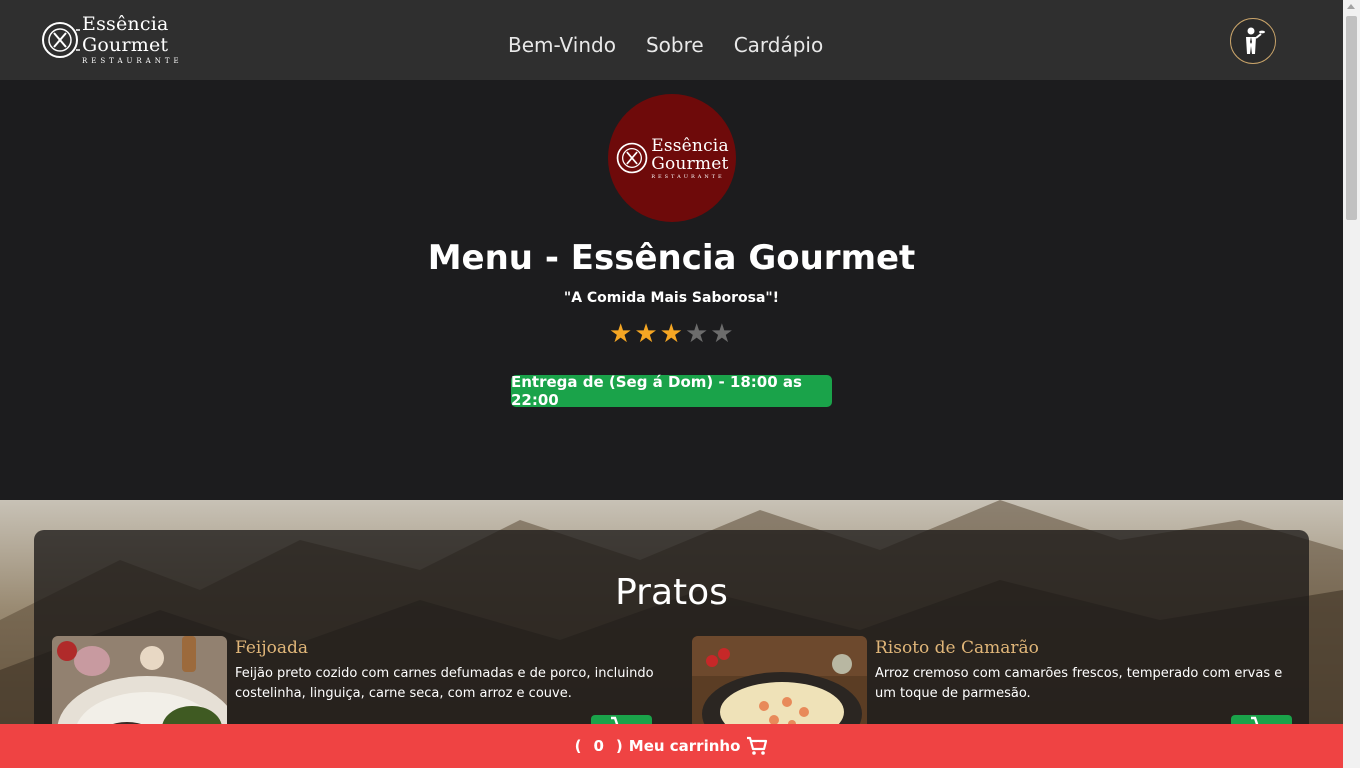  Describe the element at coordinates (578, 746) in the screenshot. I see `cart-count-open: (` at that location.